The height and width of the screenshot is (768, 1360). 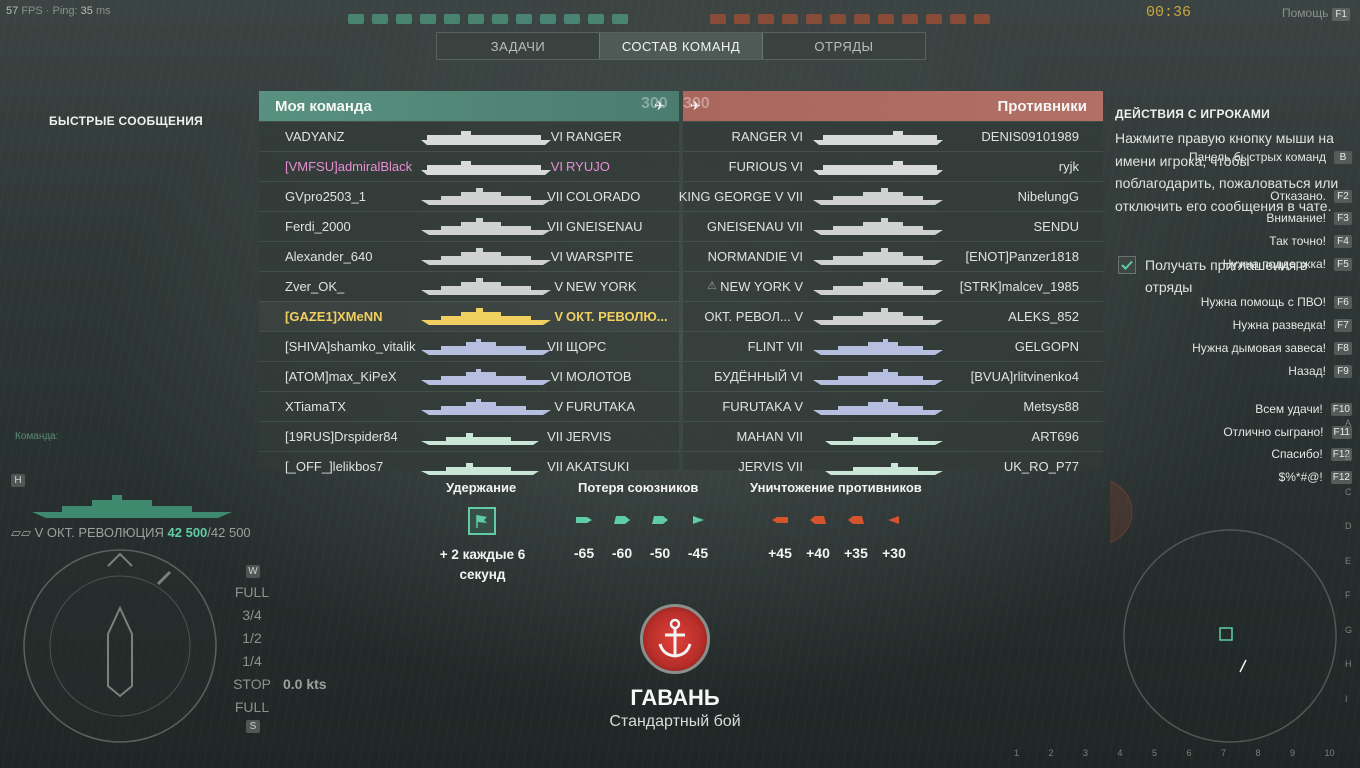 What do you see at coordinates (891, 196) in the screenshot?
I see `enemy-team-row: KING GEORGE V VII NibelungG` at bounding box center [891, 196].